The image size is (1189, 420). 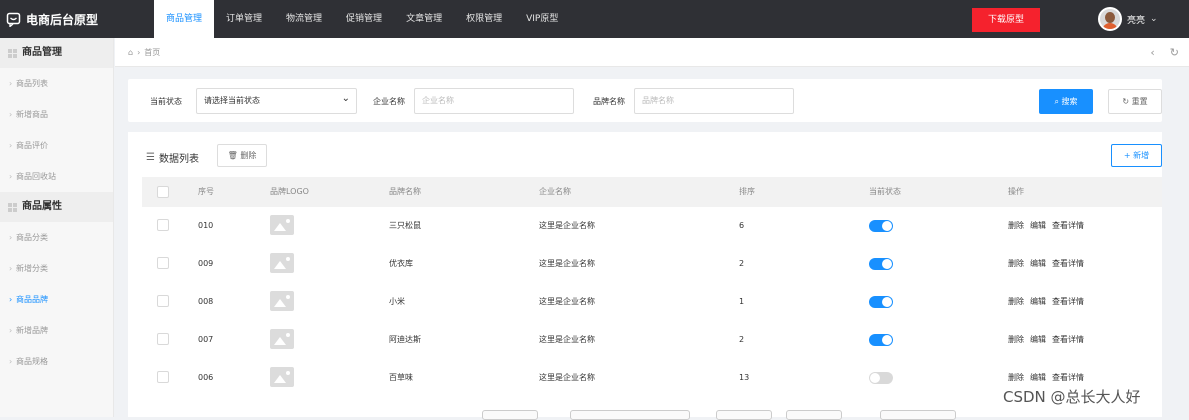 What do you see at coordinates (52, 19) in the screenshot?
I see `app-logo: 电商后台原型` at bounding box center [52, 19].